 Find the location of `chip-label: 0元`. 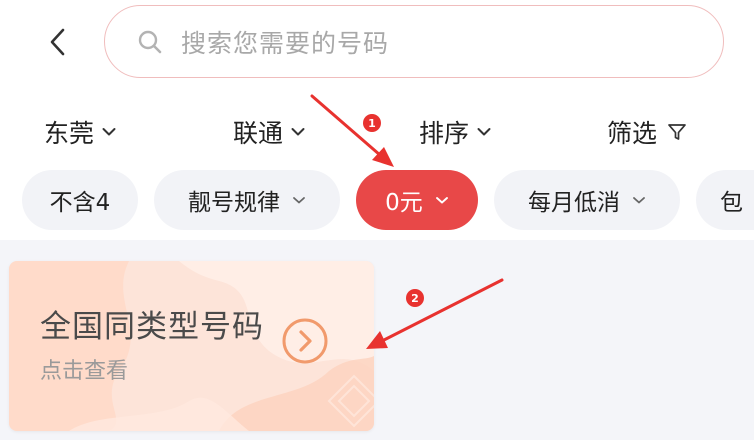

chip-label: 0元 is located at coordinates (404, 203).